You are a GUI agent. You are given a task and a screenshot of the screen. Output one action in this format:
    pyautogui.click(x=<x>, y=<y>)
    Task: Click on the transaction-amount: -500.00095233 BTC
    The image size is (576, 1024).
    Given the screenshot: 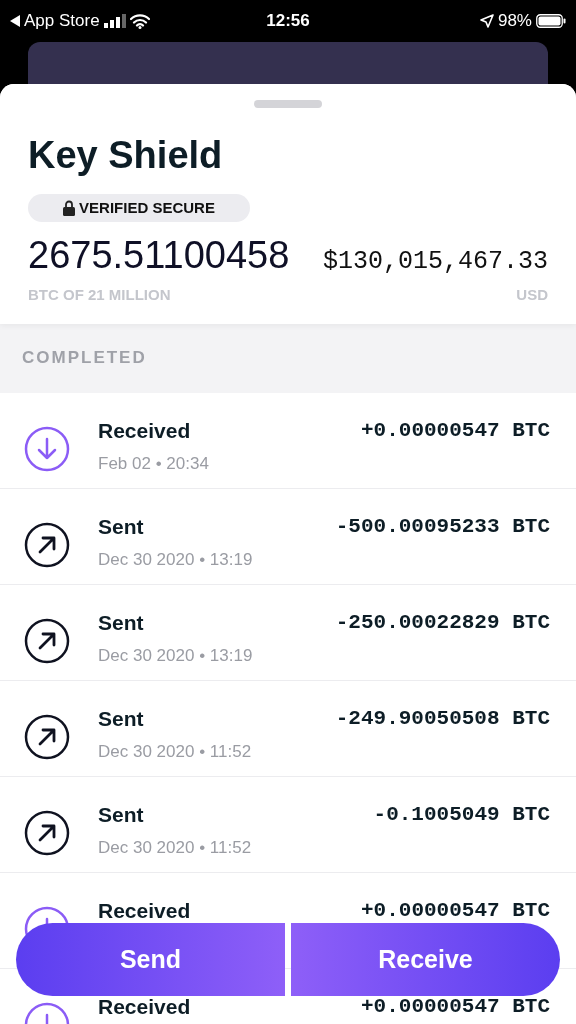 What is the action you would take?
    pyautogui.click(x=442, y=526)
    